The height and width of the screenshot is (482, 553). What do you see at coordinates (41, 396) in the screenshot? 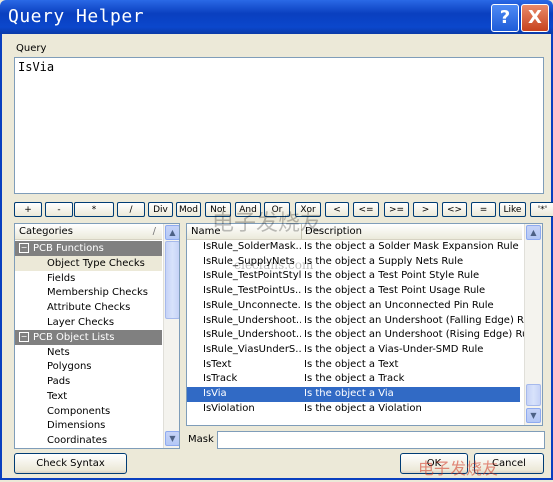
I see `tree-item-text: Text` at bounding box center [41, 396].